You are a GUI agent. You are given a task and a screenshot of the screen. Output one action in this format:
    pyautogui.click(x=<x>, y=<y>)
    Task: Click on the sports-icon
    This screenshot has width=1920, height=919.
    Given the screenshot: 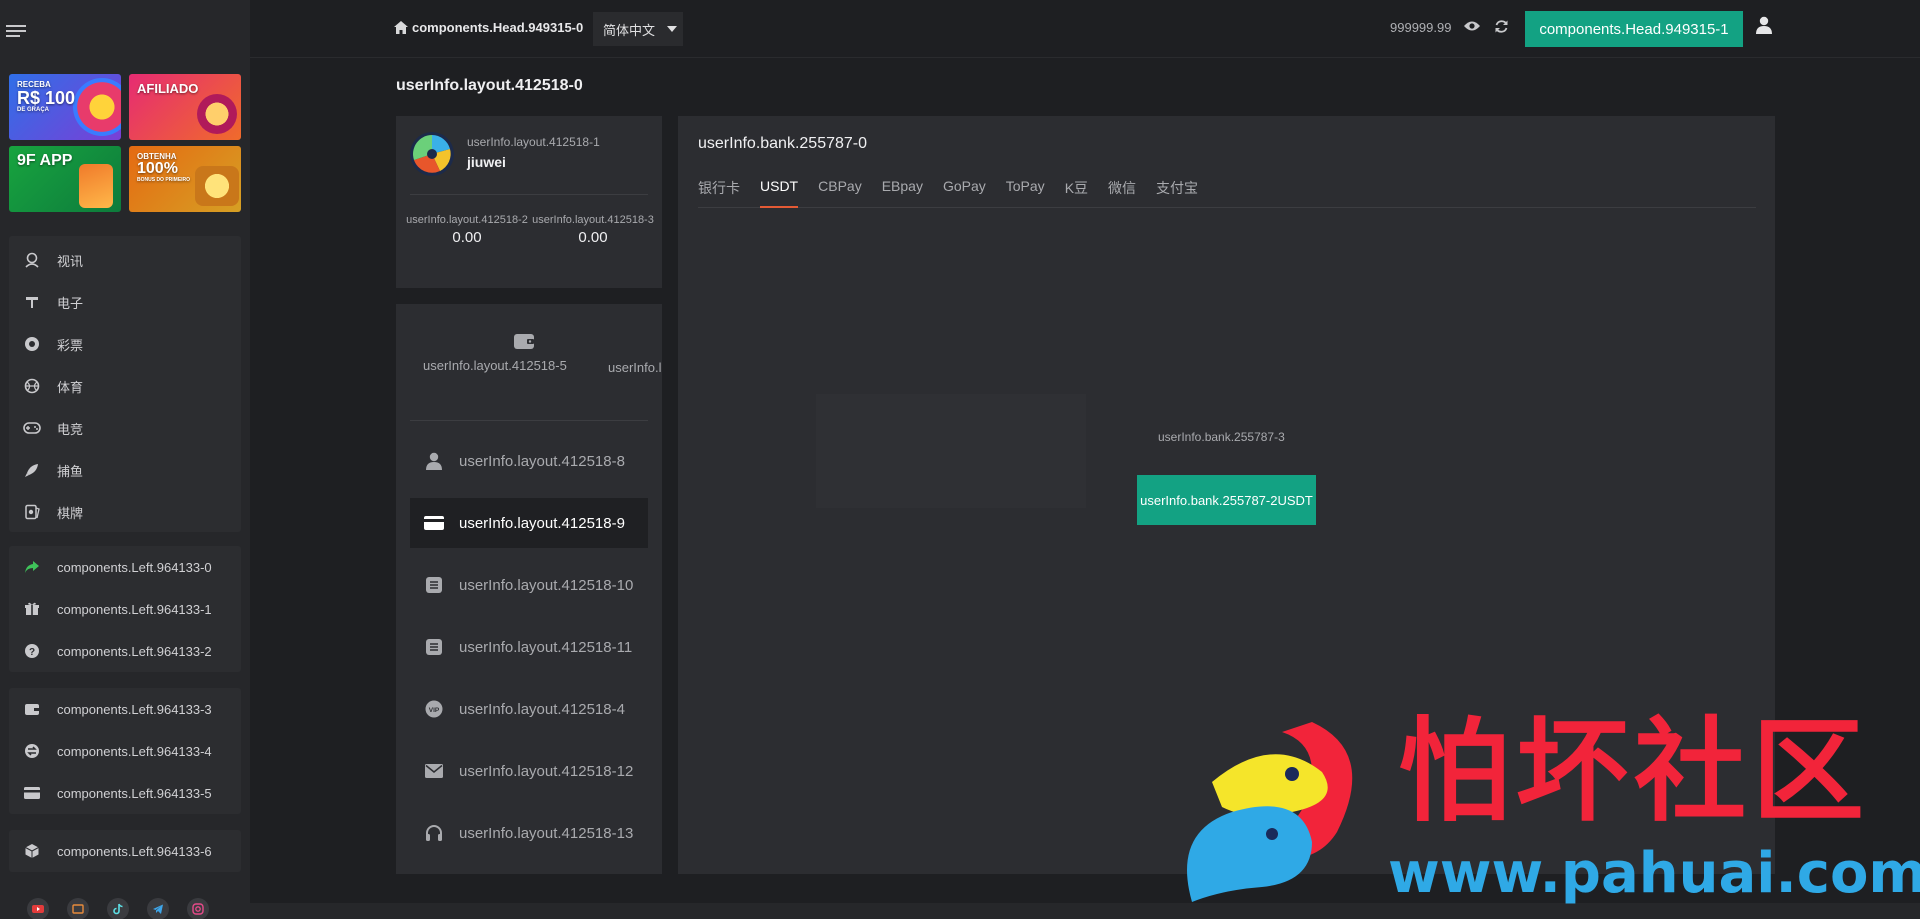 What is the action you would take?
    pyautogui.click(x=32, y=386)
    